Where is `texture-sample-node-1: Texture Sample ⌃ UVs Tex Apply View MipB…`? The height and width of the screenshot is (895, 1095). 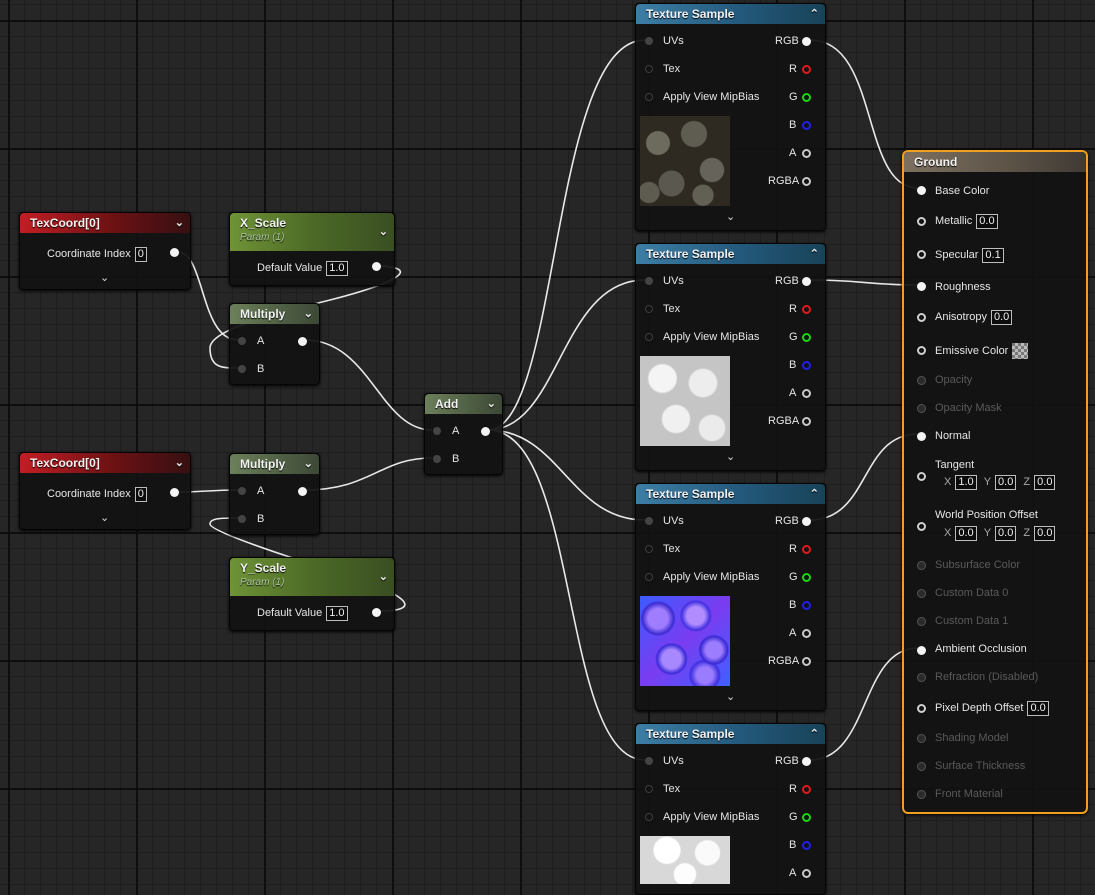 texture-sample-node-1: Texture Sample ⌃ UVs Tex Apply View MipB… is located at coordinates (730, 117).